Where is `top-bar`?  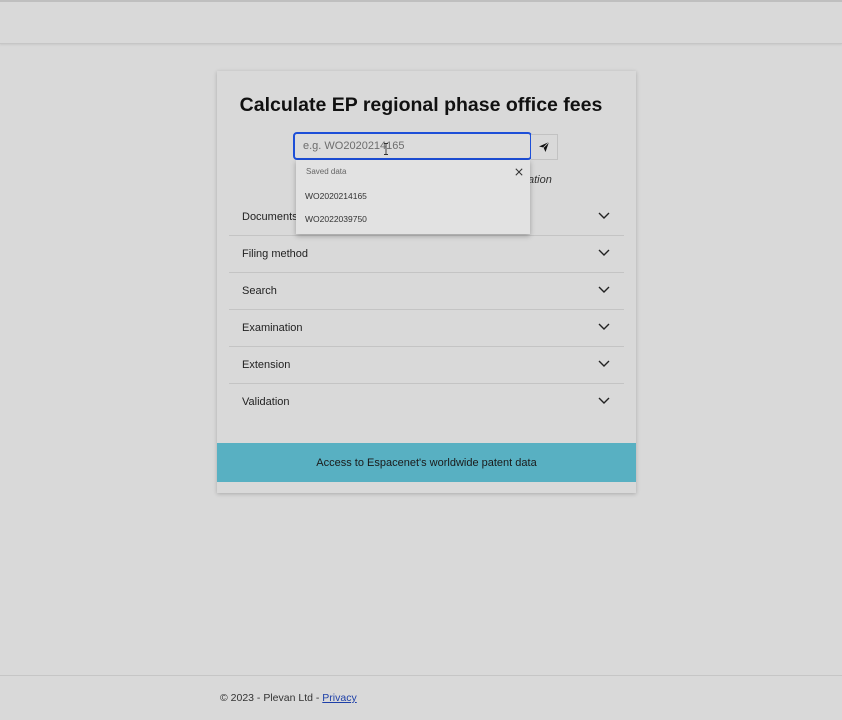
top-bar is located at coordinates (421, 22).